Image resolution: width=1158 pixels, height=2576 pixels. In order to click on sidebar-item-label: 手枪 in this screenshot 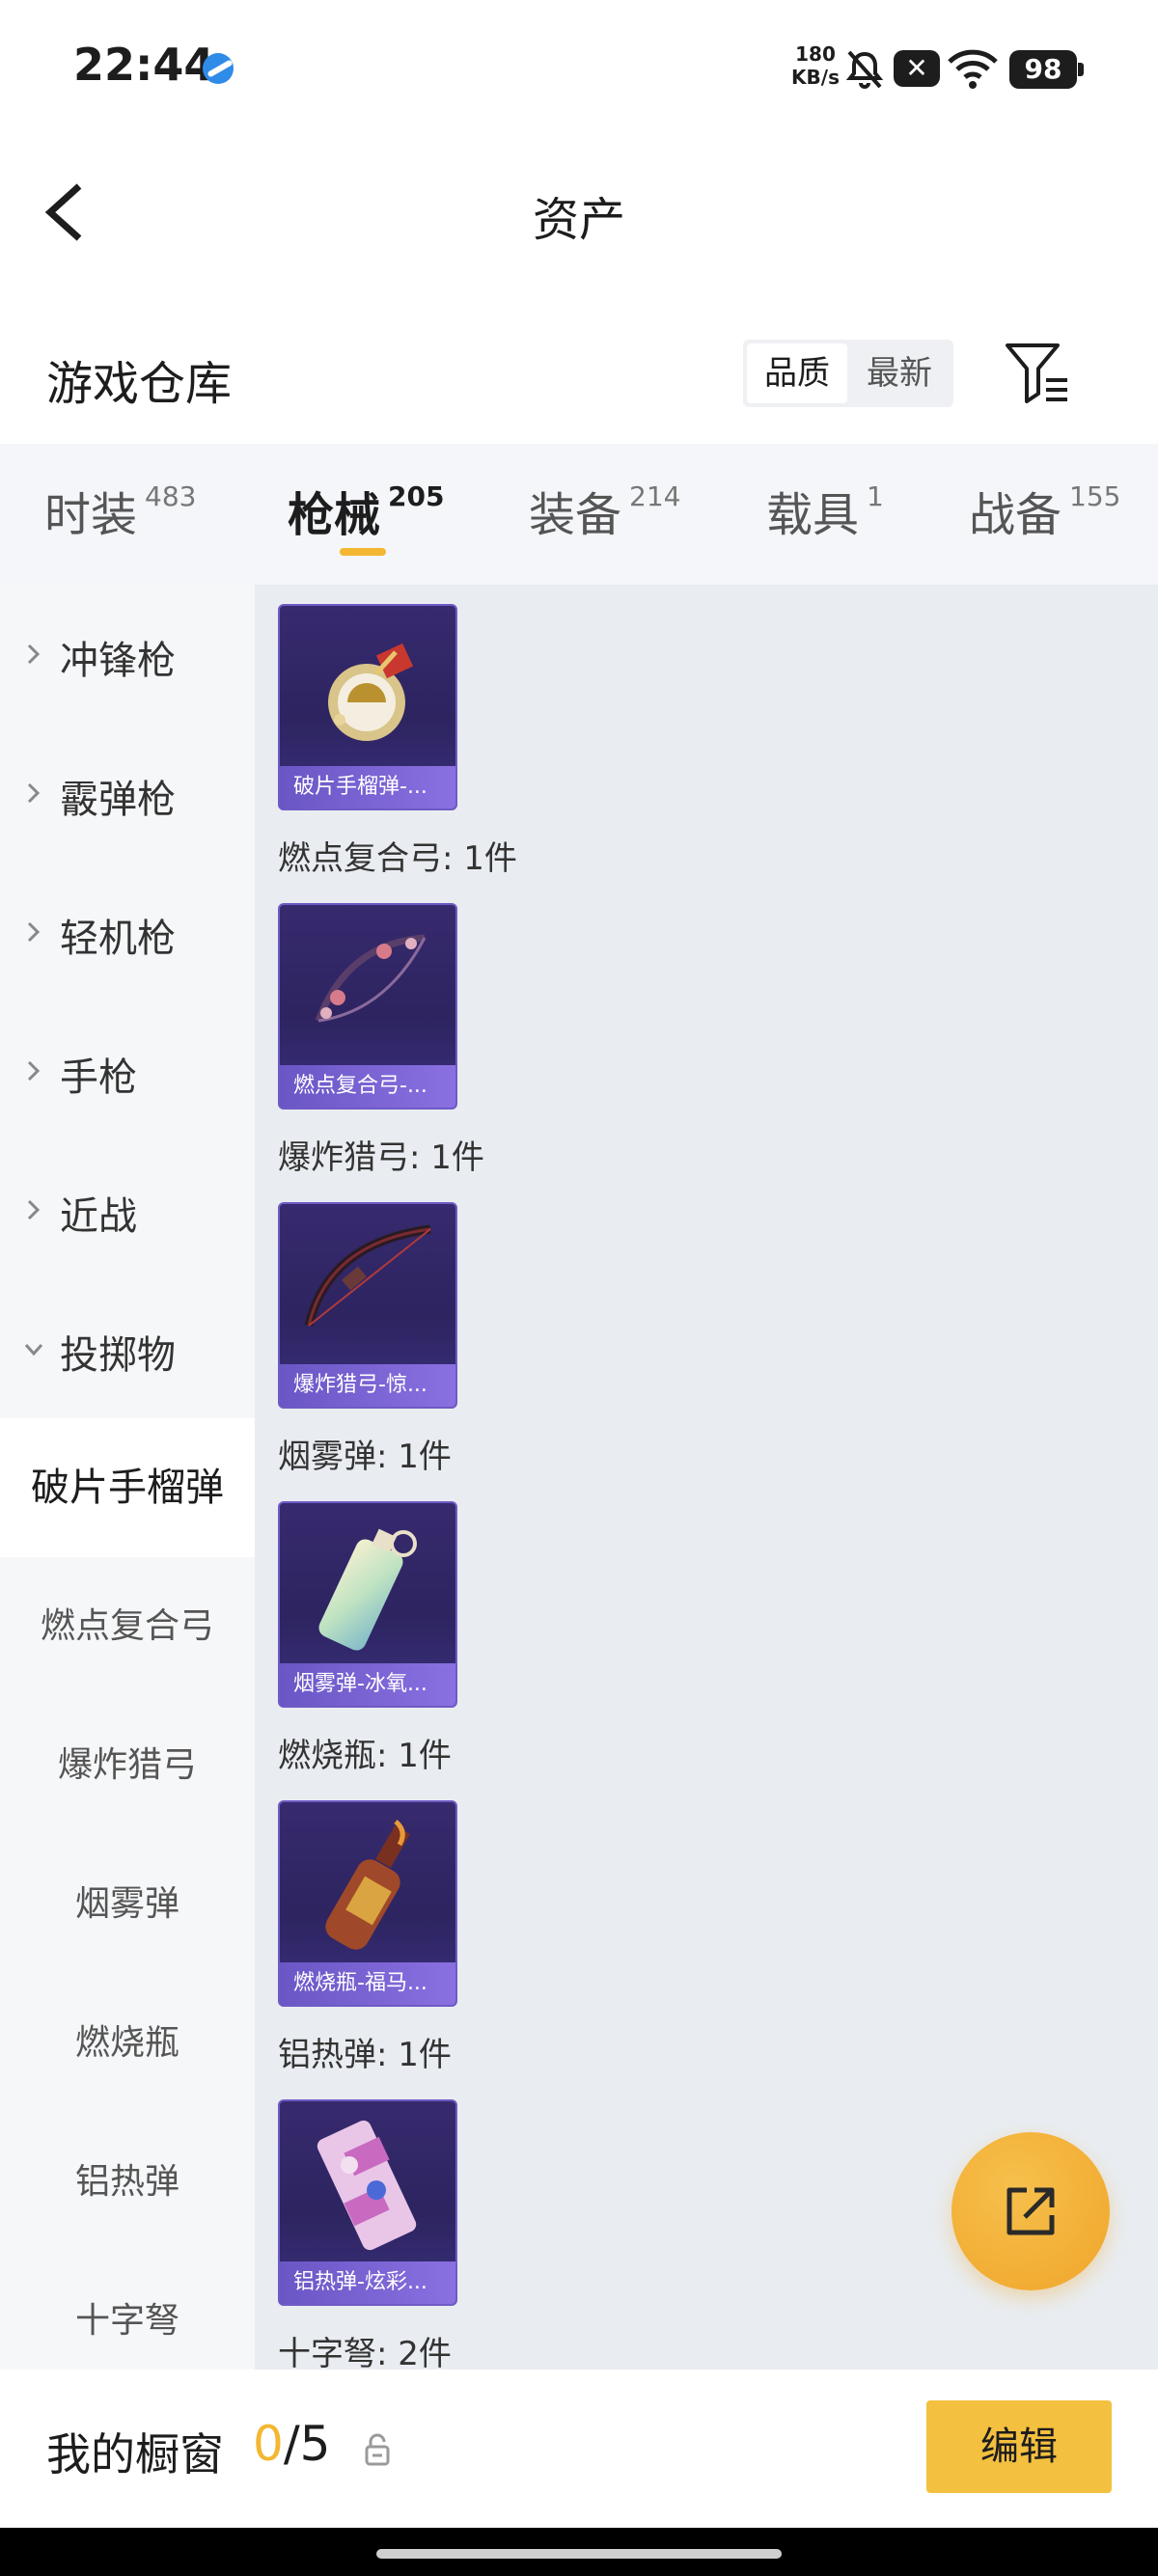, I will do `click(98, 1078)`.